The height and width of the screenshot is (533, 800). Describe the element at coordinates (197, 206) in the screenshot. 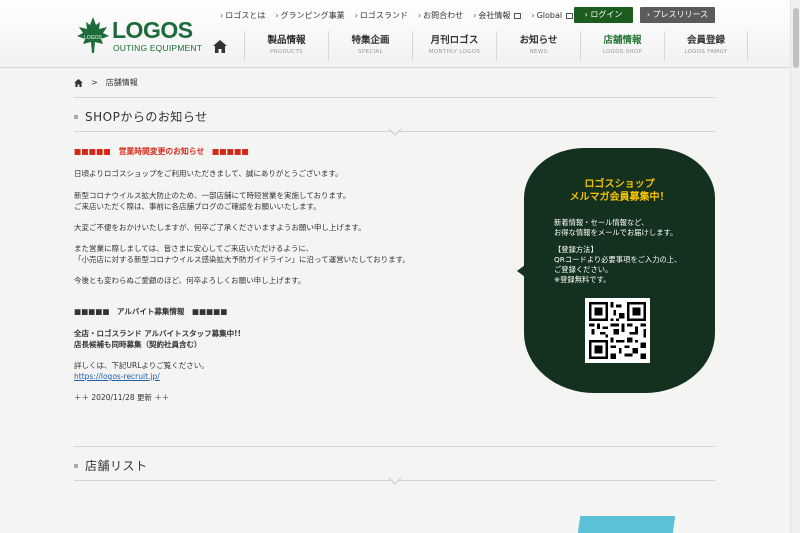

I see `notice-text: ご来店いただく際は、事前に各店舗ブログのご確認をお願いいたします。` at that location.